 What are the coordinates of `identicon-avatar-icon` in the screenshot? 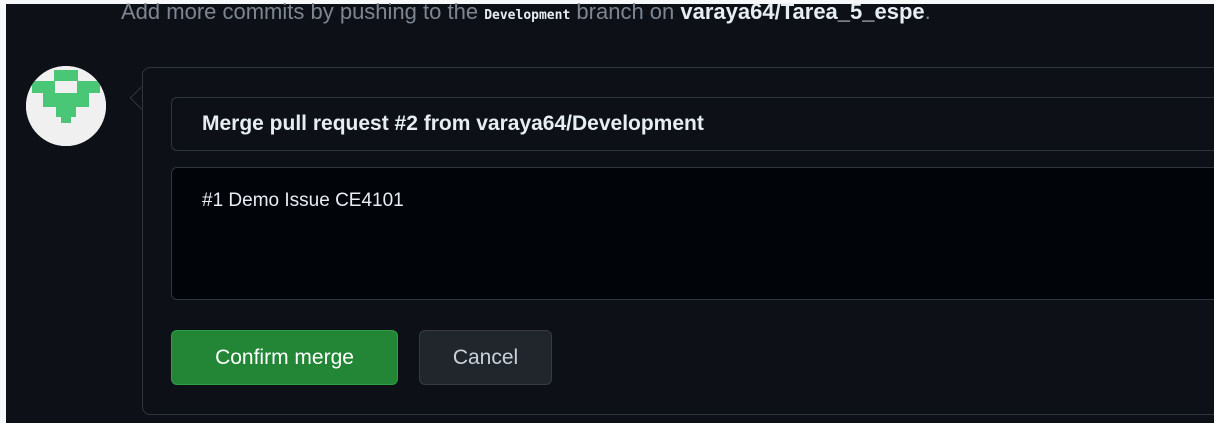 It's located at (66, 106).